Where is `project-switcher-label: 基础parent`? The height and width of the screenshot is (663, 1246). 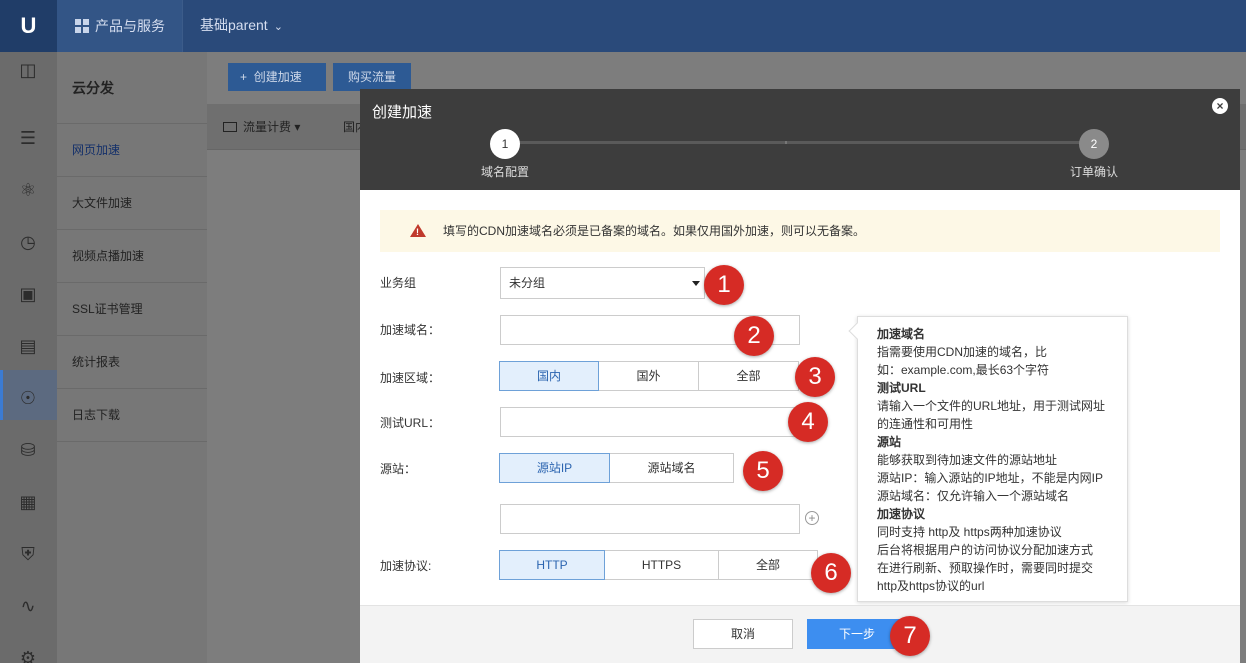
project-switcher-label: 基础parent is located at coordinates (234, 25).